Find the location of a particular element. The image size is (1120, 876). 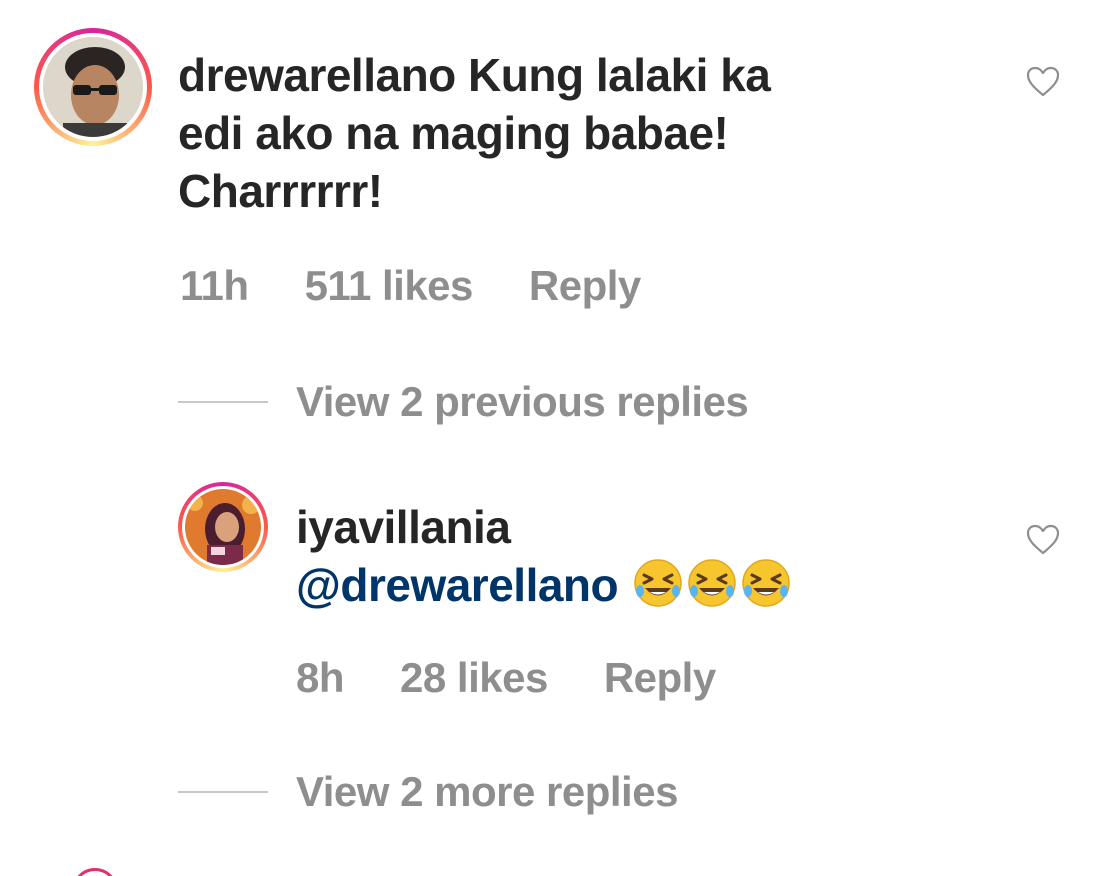

comment-time: 11h is located at coordinates (214, 285).